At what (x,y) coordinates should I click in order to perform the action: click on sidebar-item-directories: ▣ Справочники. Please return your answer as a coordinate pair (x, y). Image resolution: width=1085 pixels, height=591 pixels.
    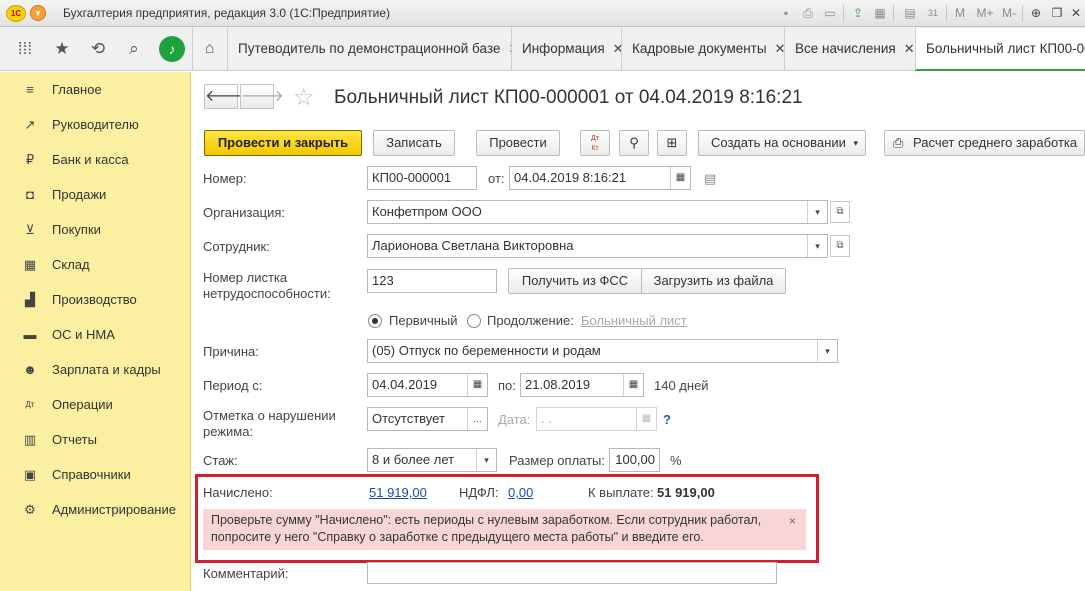
    Looking at the image, I should click on (95, 475).